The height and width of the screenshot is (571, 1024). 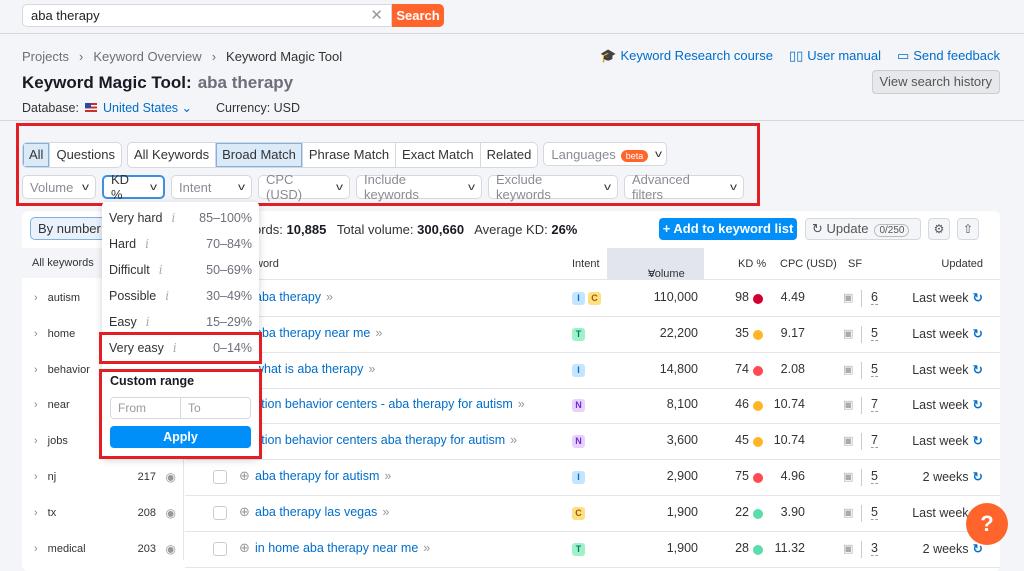 What do you see at coordinates (863, 229) in the screenshot?
I see `update-button: ↻ Update 0/250` at bounding box center [863, 229].